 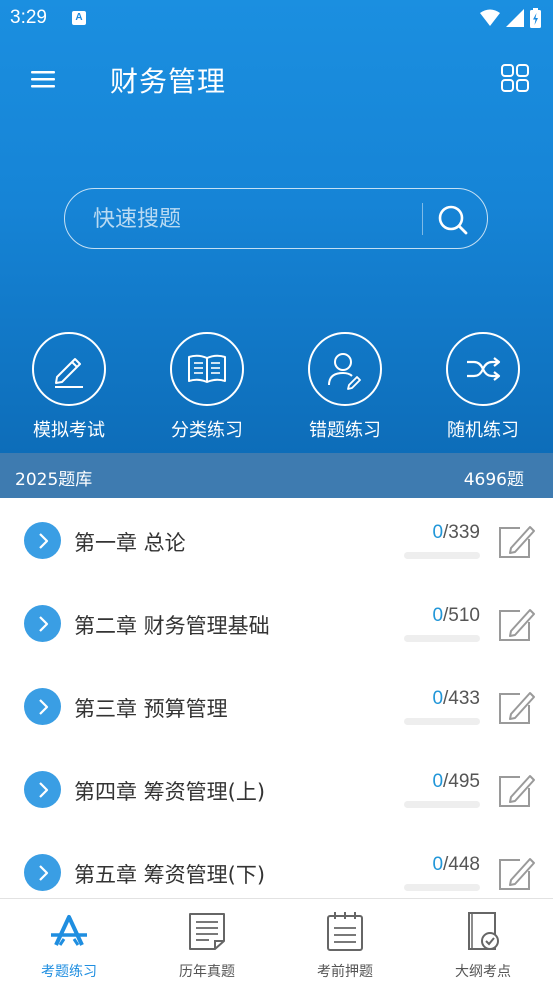 I want to click on search-box, so click(x=276, y=218).